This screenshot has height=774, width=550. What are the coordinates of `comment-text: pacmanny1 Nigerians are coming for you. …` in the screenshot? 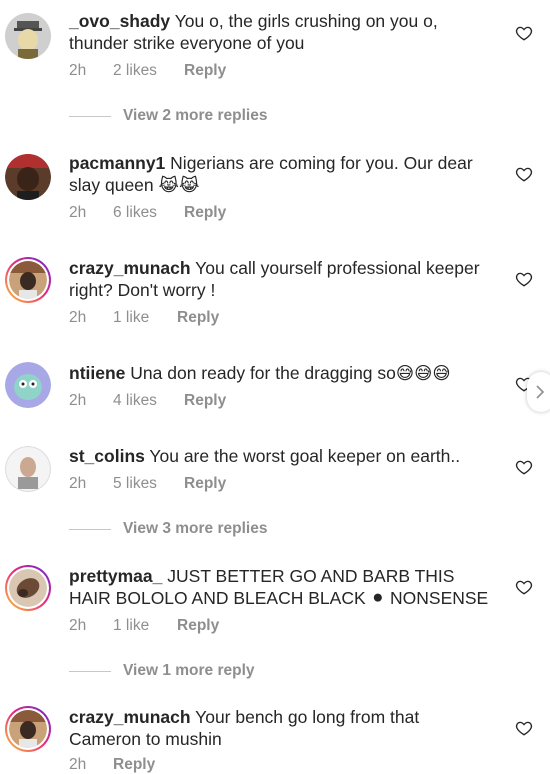 It's located at (279, 174).